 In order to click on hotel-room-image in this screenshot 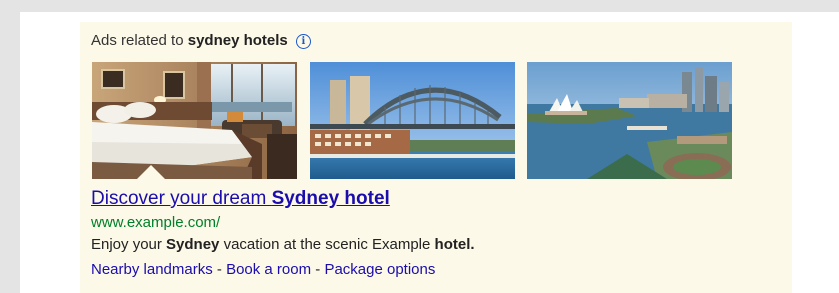, I will do `click(194, 120)`.